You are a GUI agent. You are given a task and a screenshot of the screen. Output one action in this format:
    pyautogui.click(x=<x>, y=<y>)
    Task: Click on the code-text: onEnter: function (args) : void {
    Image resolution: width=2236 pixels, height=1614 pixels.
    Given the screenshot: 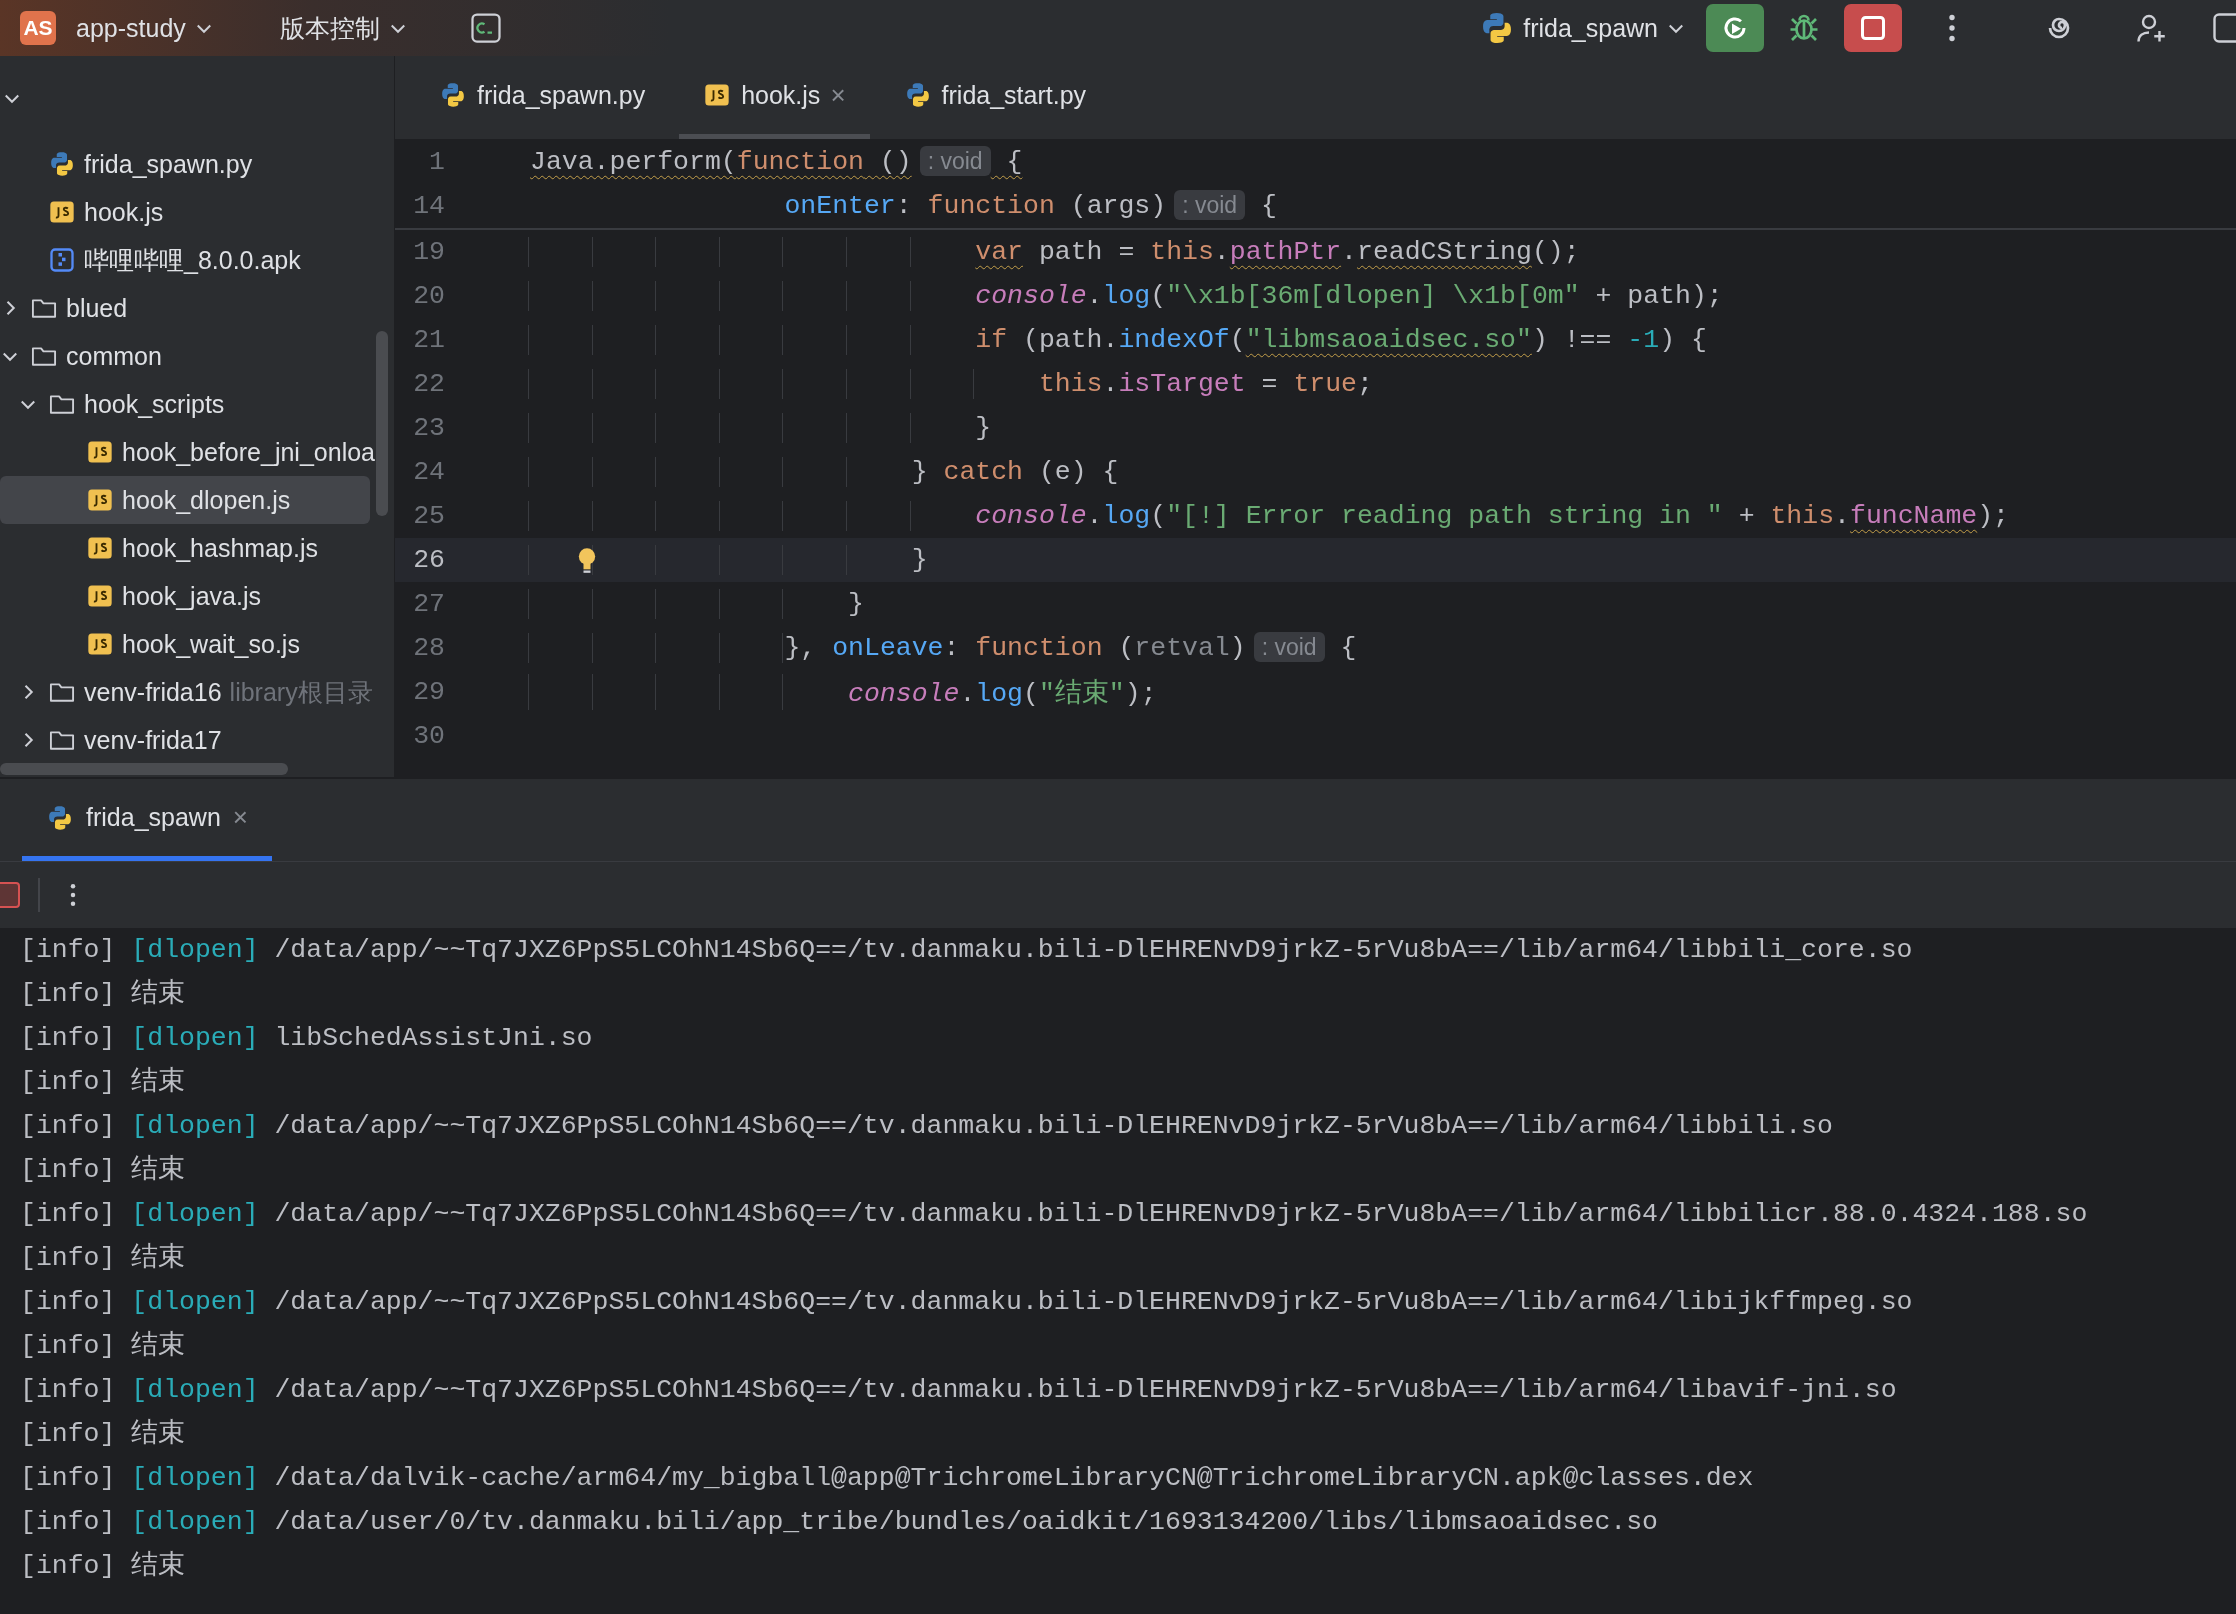 What is the action you would take?
    pyautogui.click(x=1030, y=206)
    